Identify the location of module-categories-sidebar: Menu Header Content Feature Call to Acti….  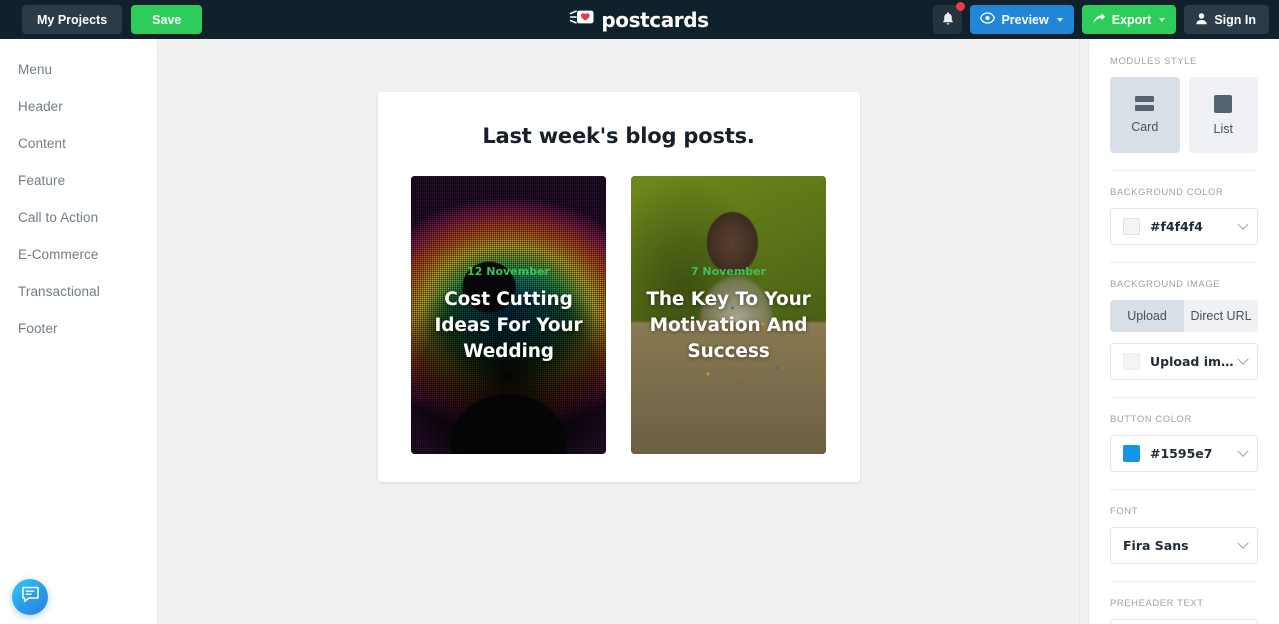
(79, 331).